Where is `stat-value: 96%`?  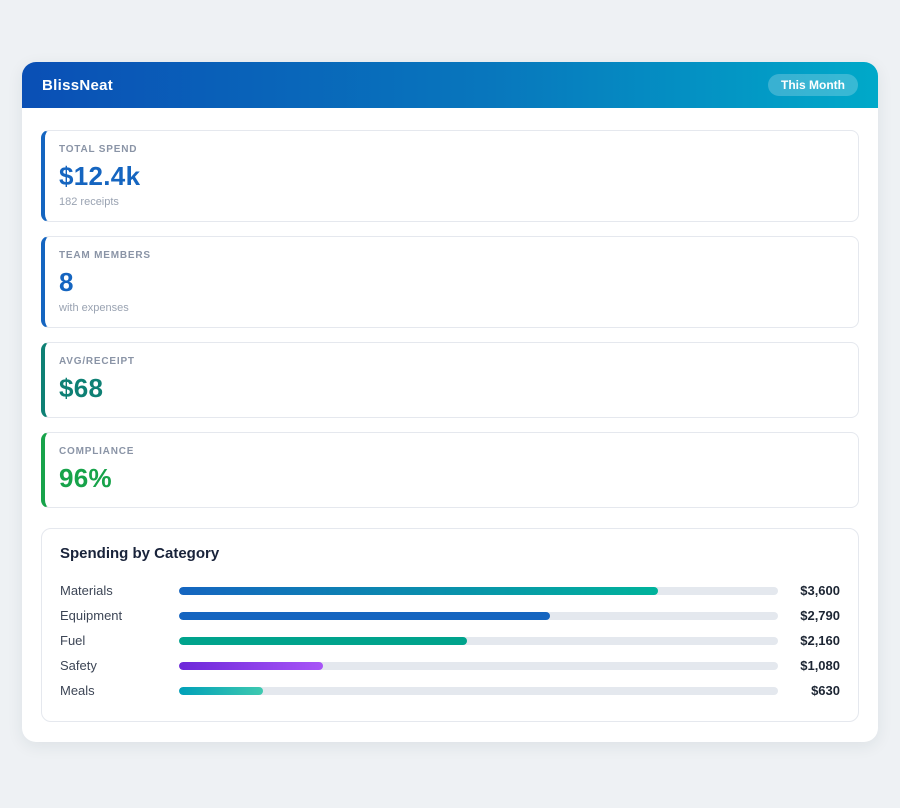
stat-value: 96% is located at coordinates (85, 478).